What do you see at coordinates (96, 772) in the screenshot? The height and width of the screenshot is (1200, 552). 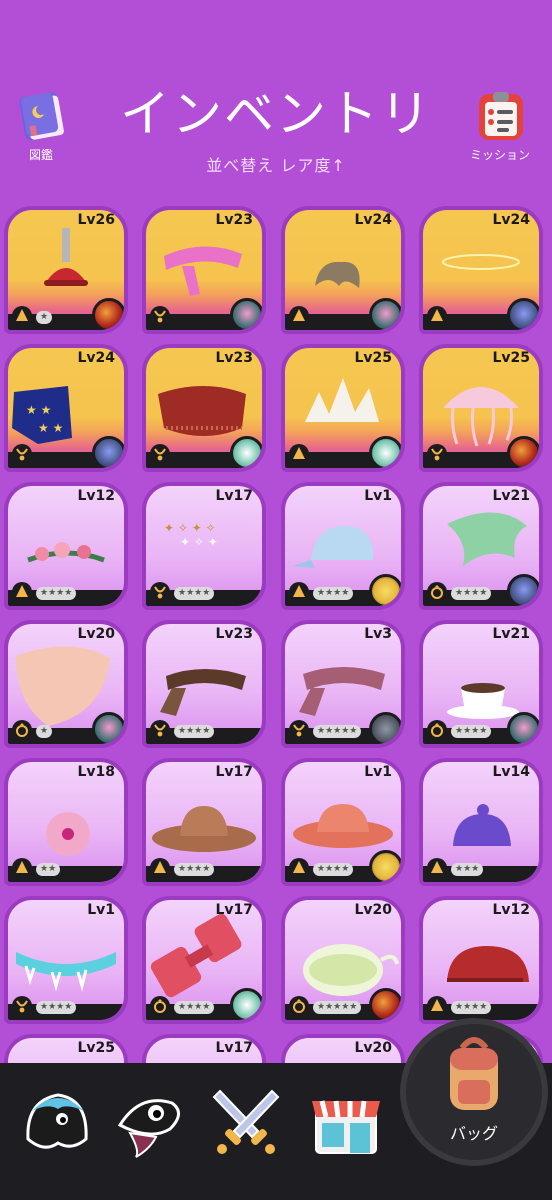 I see `item-level: Lv18` at bounding box center [96, 772].